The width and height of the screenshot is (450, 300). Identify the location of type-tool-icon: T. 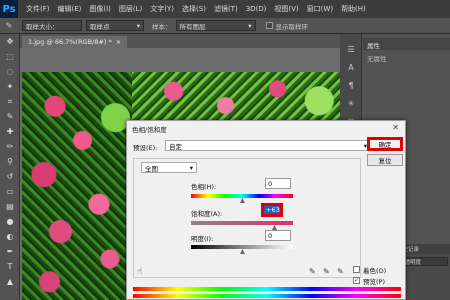
(10, 266).